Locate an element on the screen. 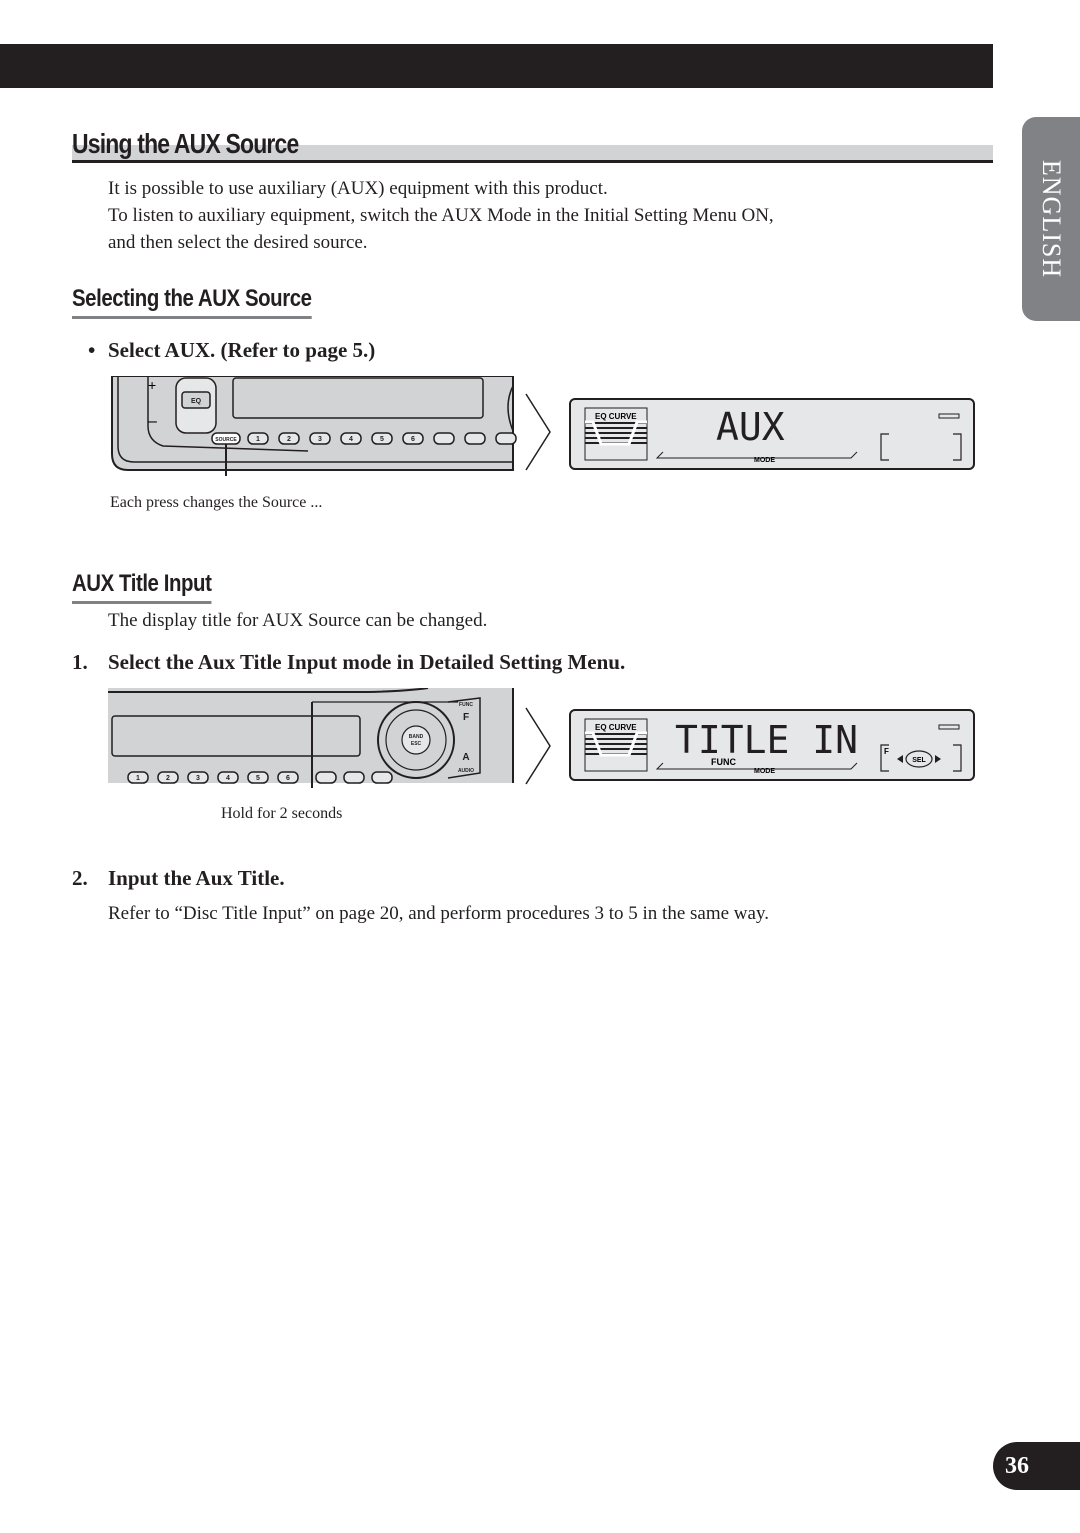 The height and width of the screenshot is (1533, 1080). lcd-display-title-in: EQ CURVE TITLE IN FUNC MODE F SEL is located at coordinates (772, 745).